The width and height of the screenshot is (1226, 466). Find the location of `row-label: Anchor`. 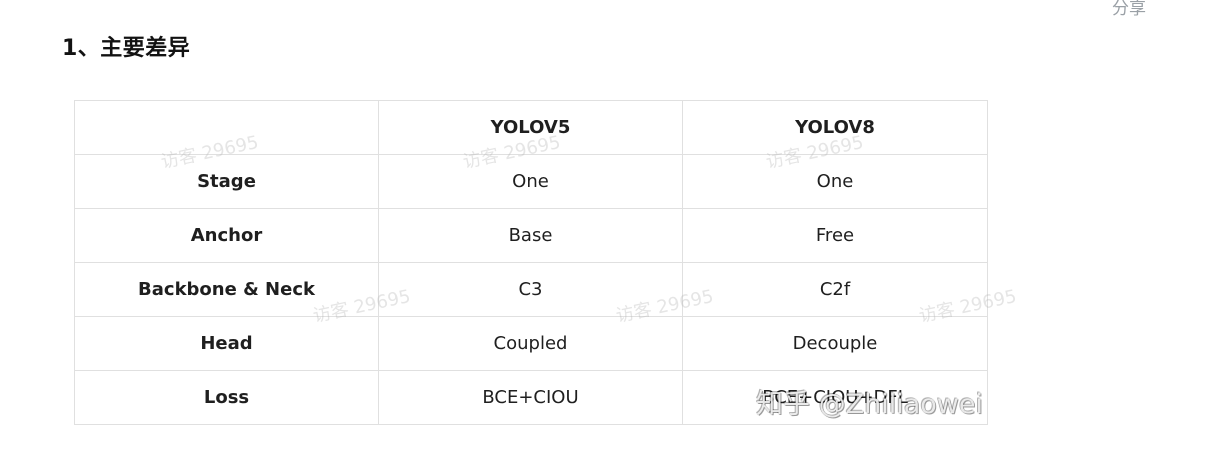

row-label: Anchor is located at coordinates (226, 235).